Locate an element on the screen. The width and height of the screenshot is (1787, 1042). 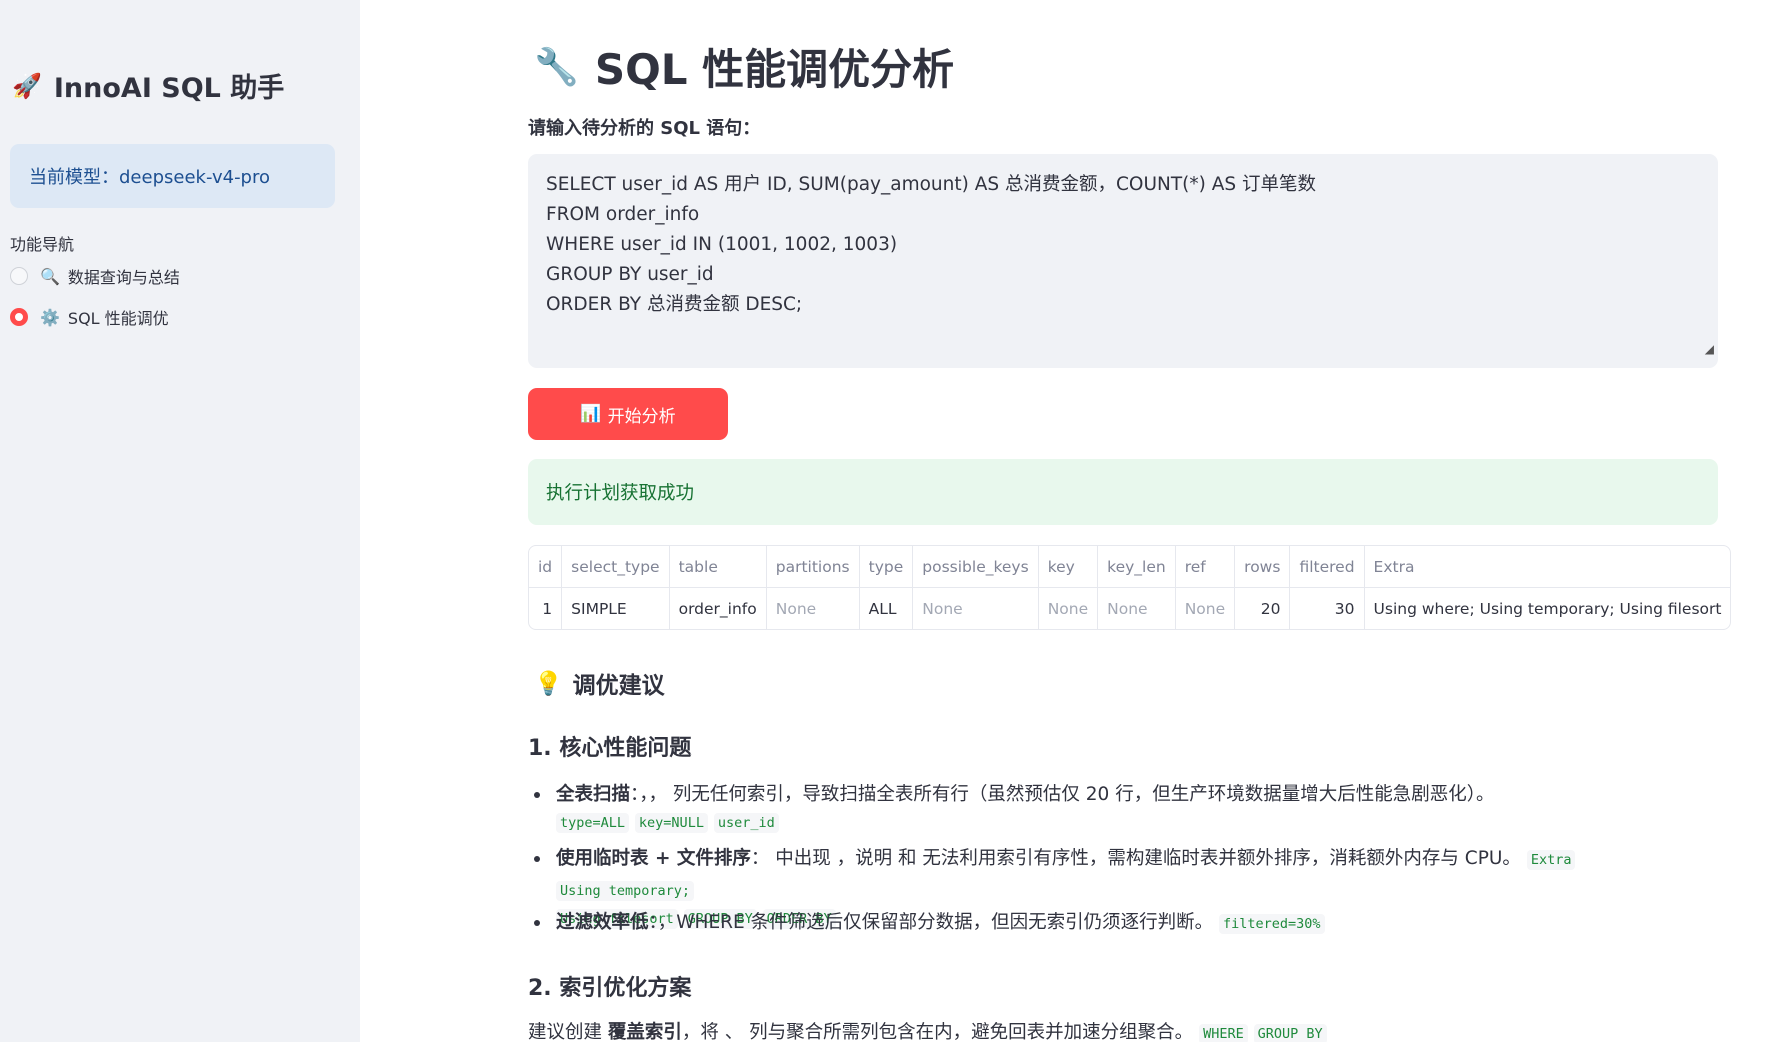
sql-line: ORDER BY 总消费金额 DESC; is located at coordinates (674, 304).